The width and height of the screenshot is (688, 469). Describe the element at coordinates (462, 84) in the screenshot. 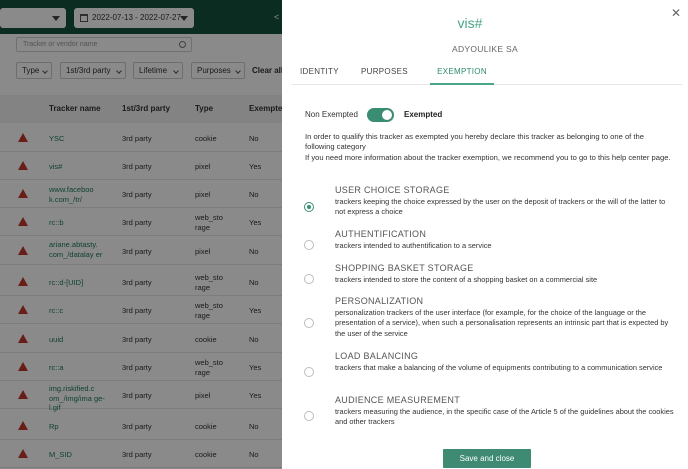

I see `active-tab-indicator` at that location.